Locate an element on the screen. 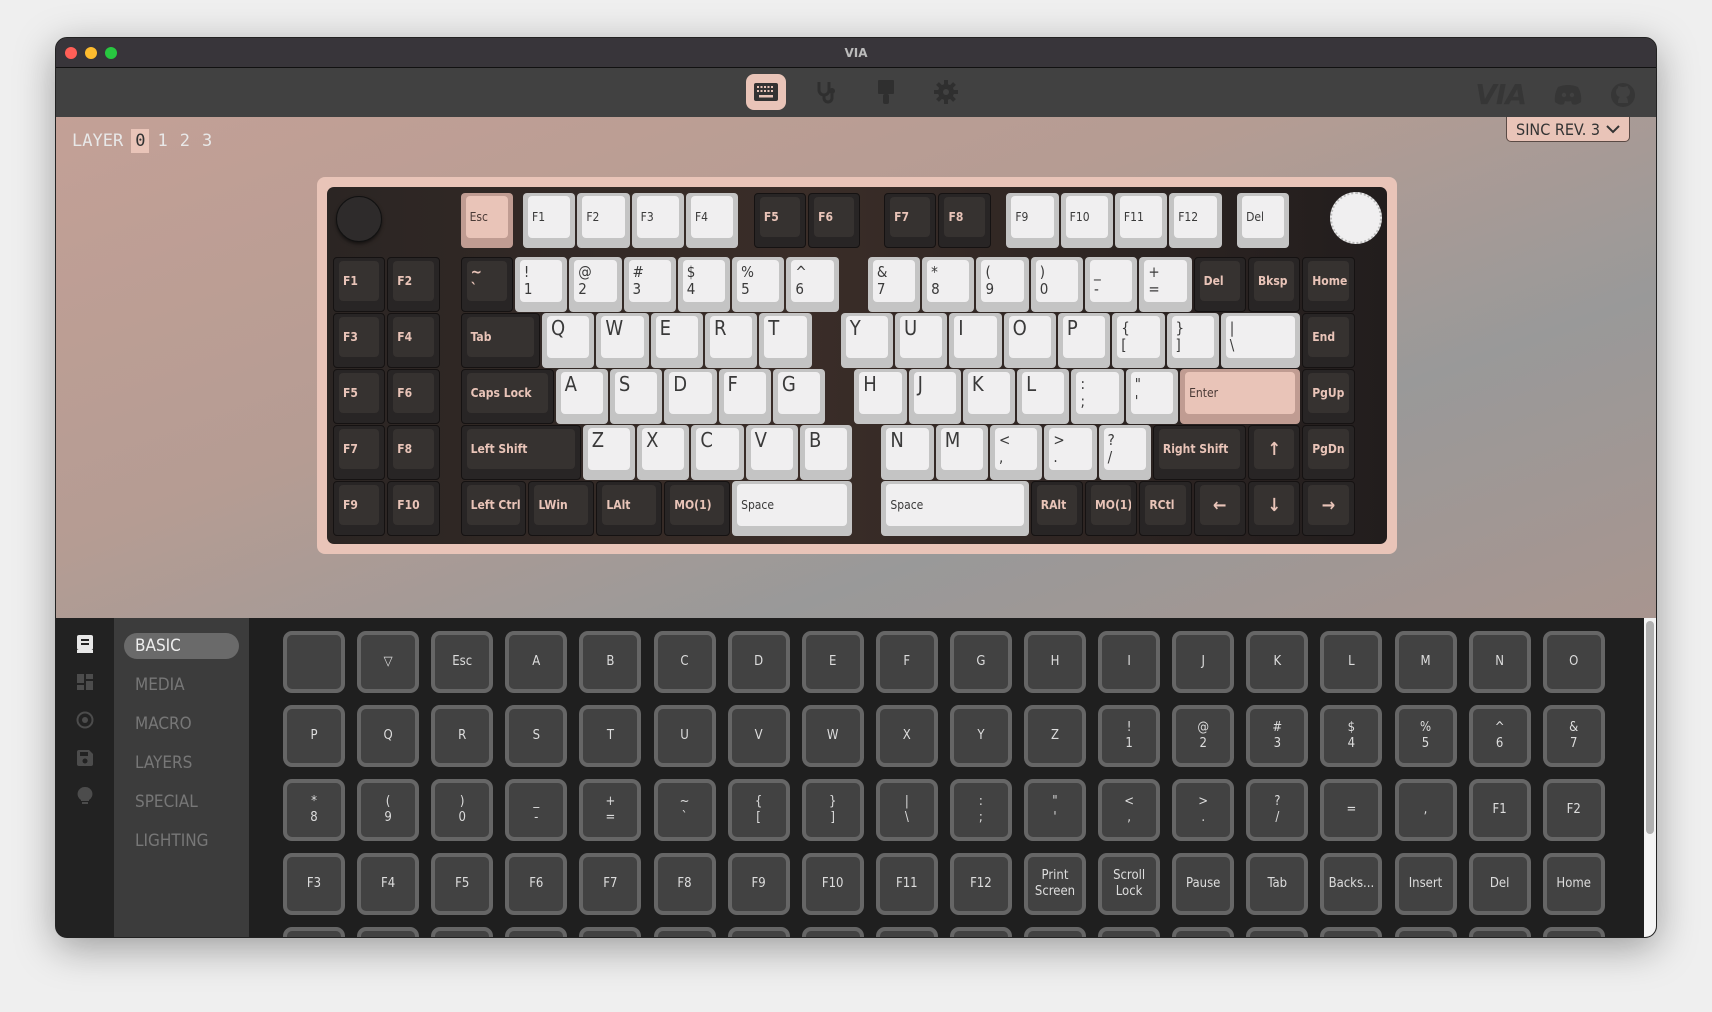 The width and height of the screenshot is (1712, 1012). keycode-button: Del is located at coordinates (1499, 884).